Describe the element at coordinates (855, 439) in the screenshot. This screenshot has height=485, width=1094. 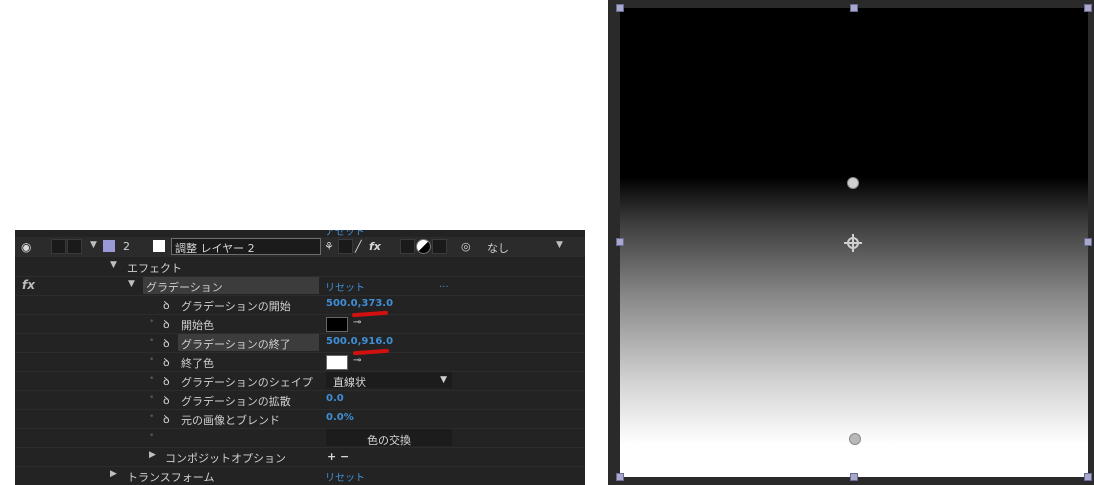
I see `gradient-end-point` at that location.